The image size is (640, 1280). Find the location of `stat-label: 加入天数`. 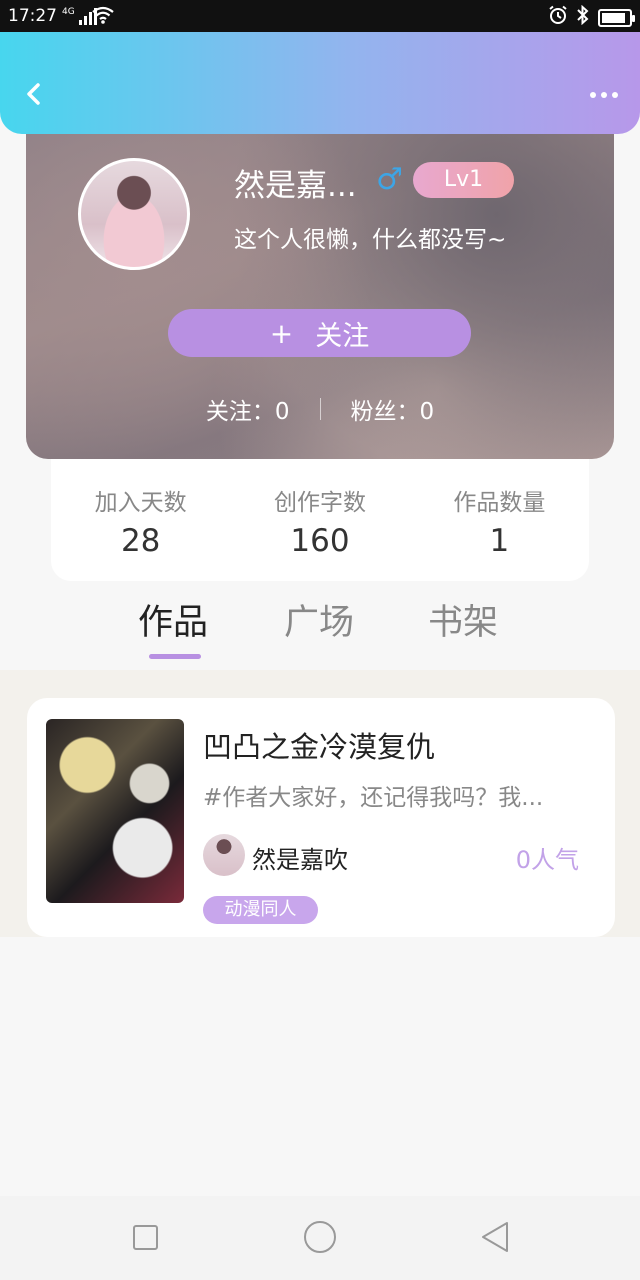

stat-label: 加入天数 is located at coordinates (140, 503).